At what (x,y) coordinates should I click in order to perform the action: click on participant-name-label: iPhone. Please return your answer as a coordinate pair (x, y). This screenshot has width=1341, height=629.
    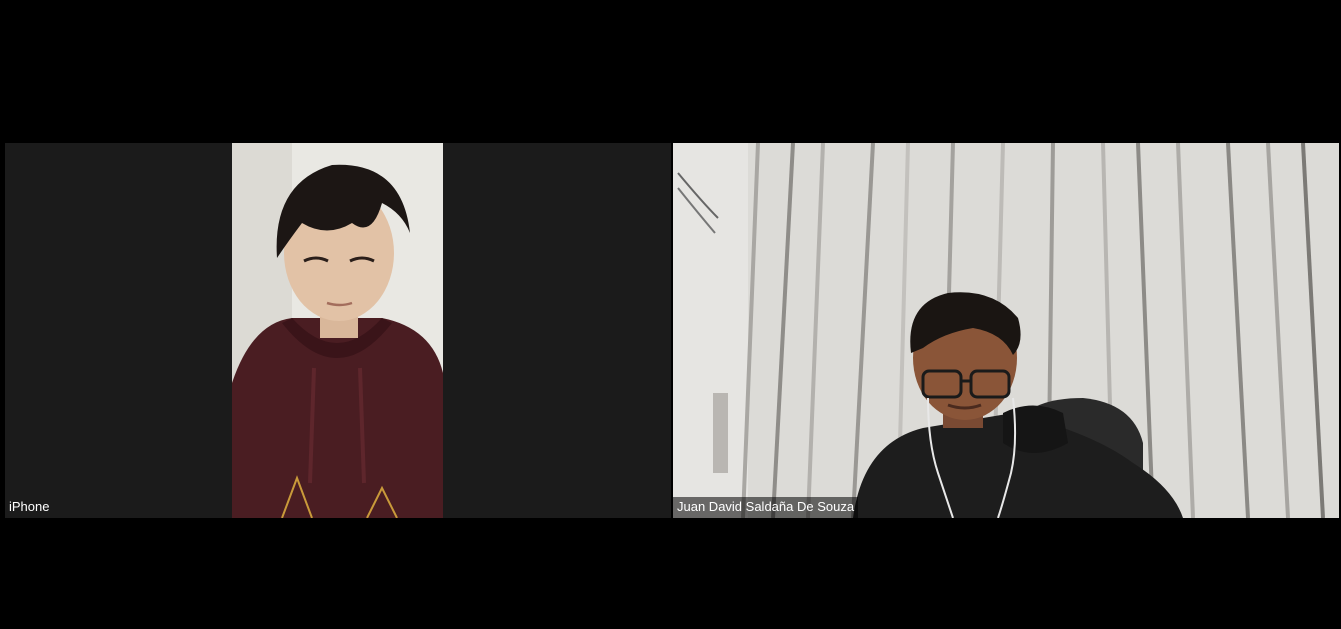
    Looking at the image, I should click on (29, 506).